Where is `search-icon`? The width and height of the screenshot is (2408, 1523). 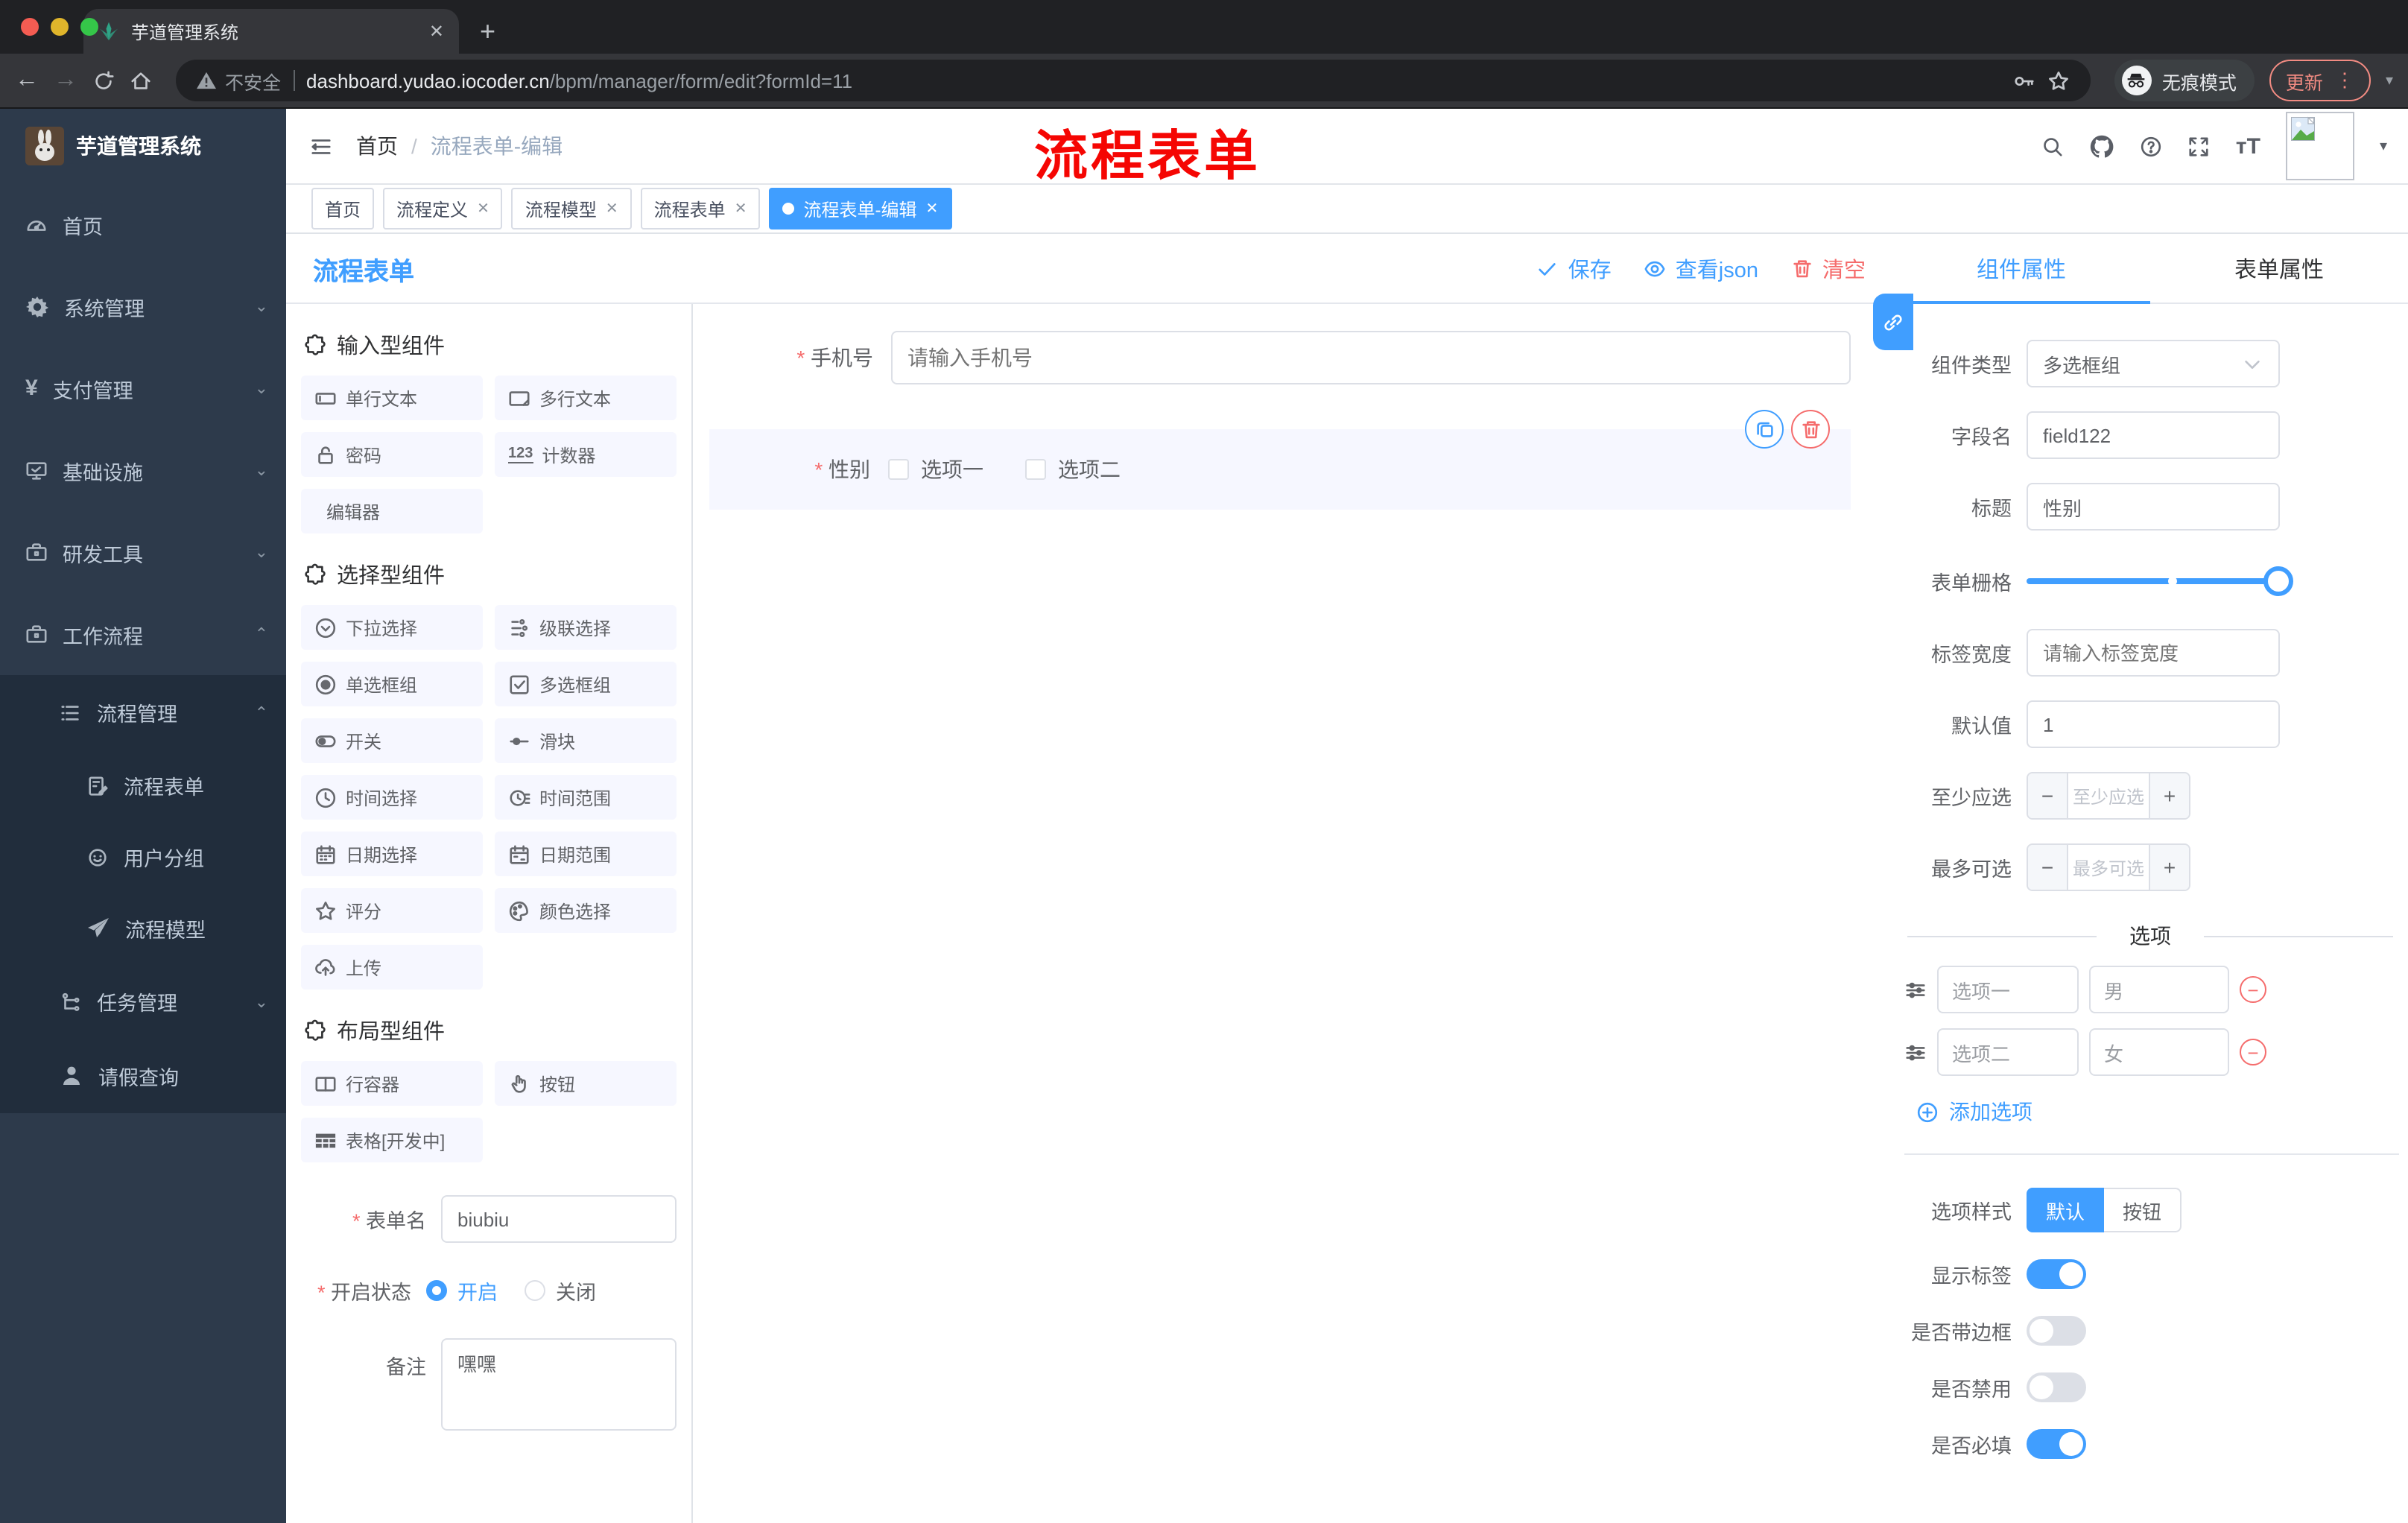
search-icon is located at coordinates (2053, 146).